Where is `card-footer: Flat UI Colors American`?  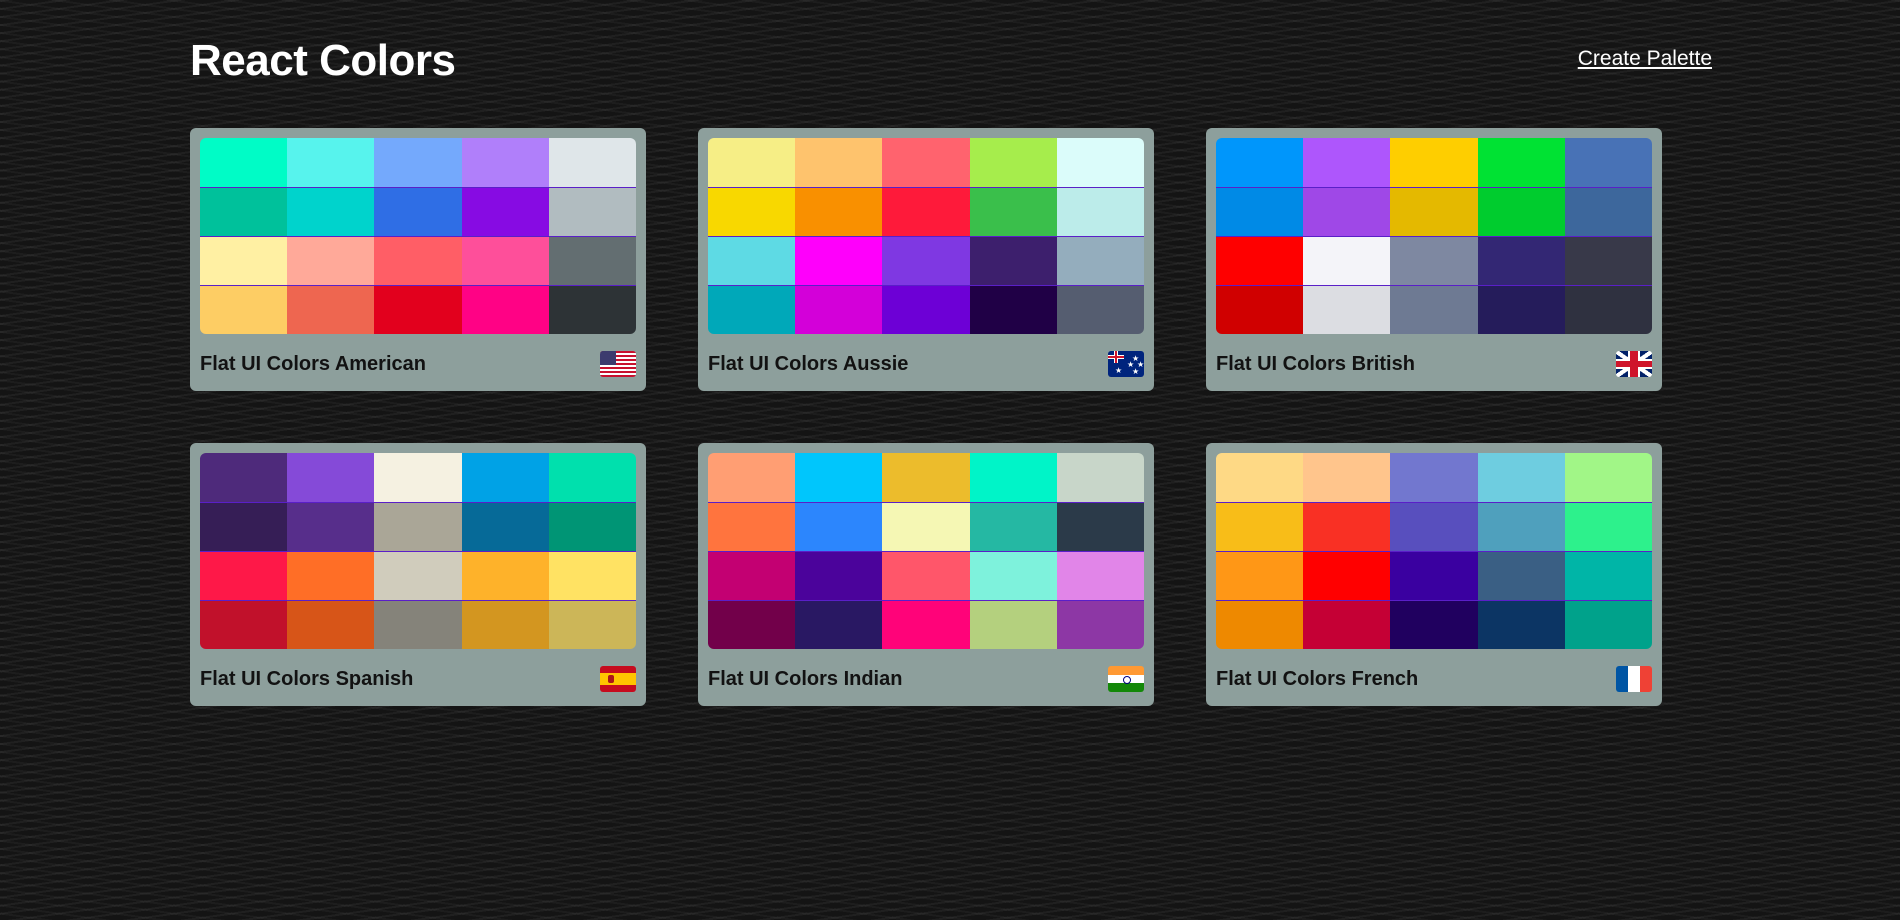
card-footer: Flat UI Colors American is located at coordinates (418, 364).